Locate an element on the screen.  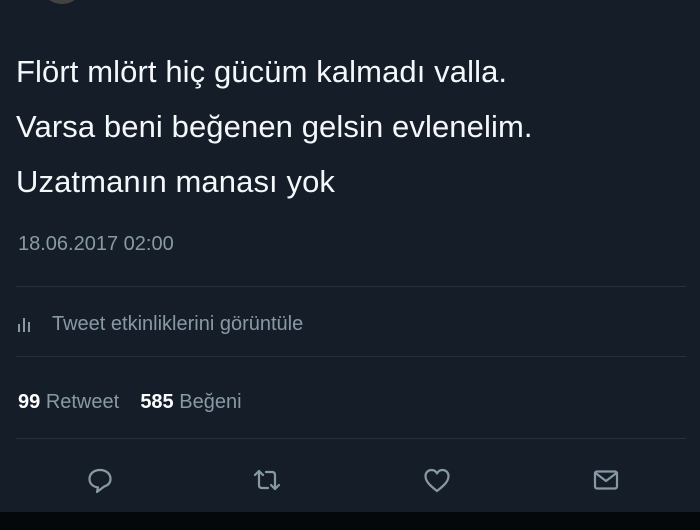
tweet-text-line: Flört mlört hiç gücüm kalmadı valla. is located at coordinates (262, 71).